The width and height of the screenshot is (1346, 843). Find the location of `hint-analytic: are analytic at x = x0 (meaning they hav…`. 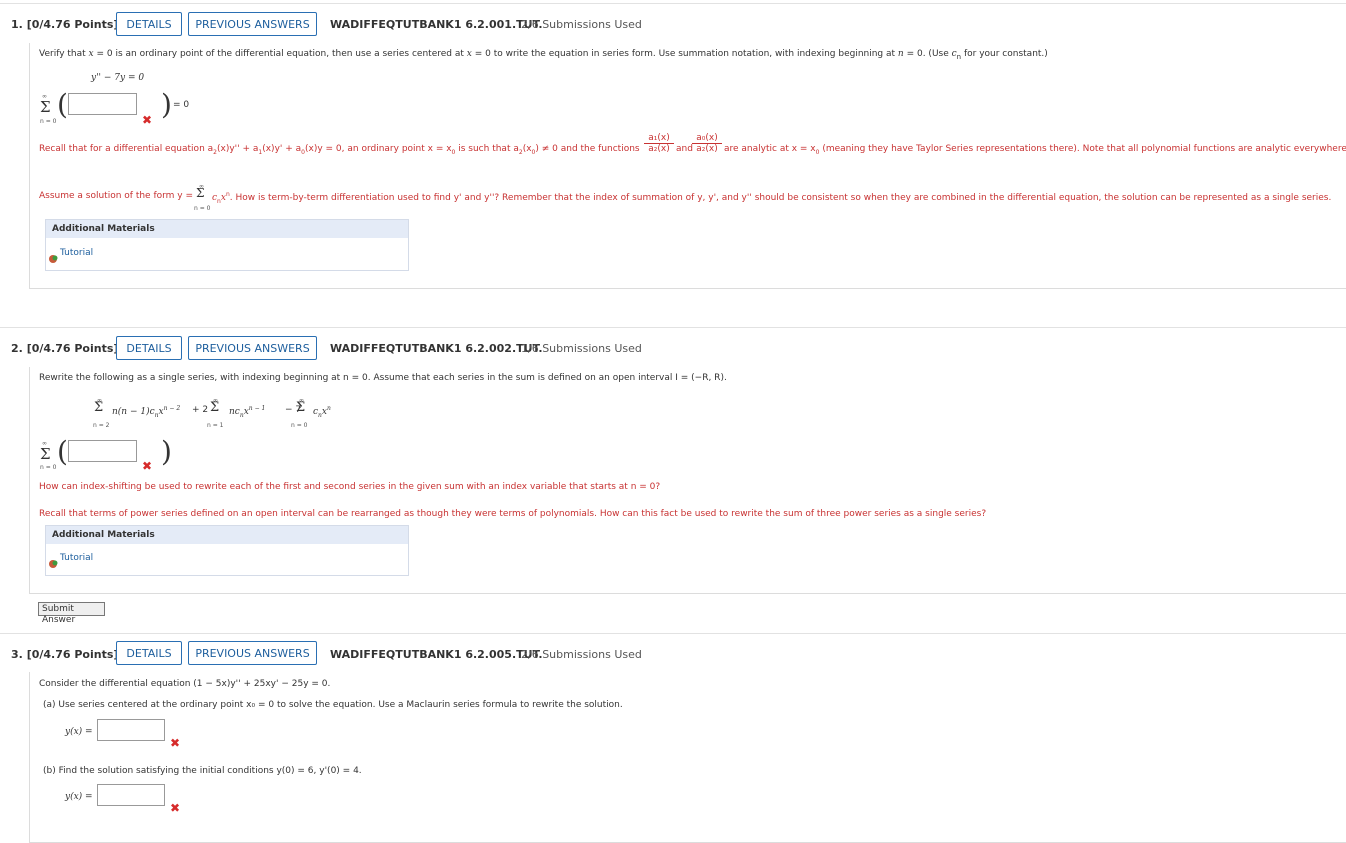

hint-analytic: are analytic at x = x0 (meaning they hav… is located at coordinates (1035, 150).